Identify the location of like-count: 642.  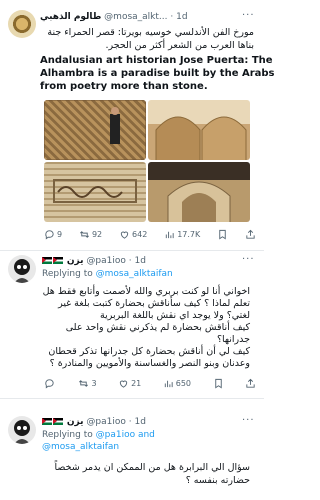
(140, 234).